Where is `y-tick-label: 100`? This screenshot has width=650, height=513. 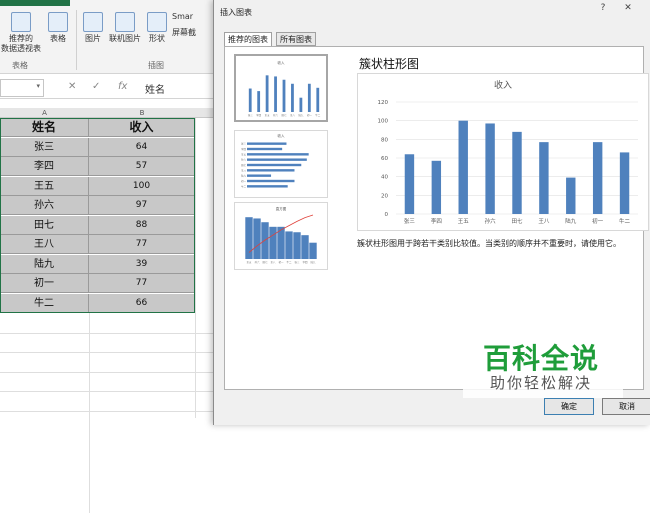
y-tick-label: 100 is located at coordinates (383, 122).